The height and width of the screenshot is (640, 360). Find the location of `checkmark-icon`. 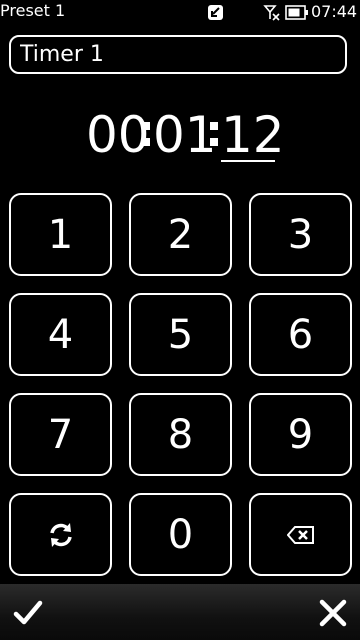

checkmark-icon is located at coordinates (28, 613).